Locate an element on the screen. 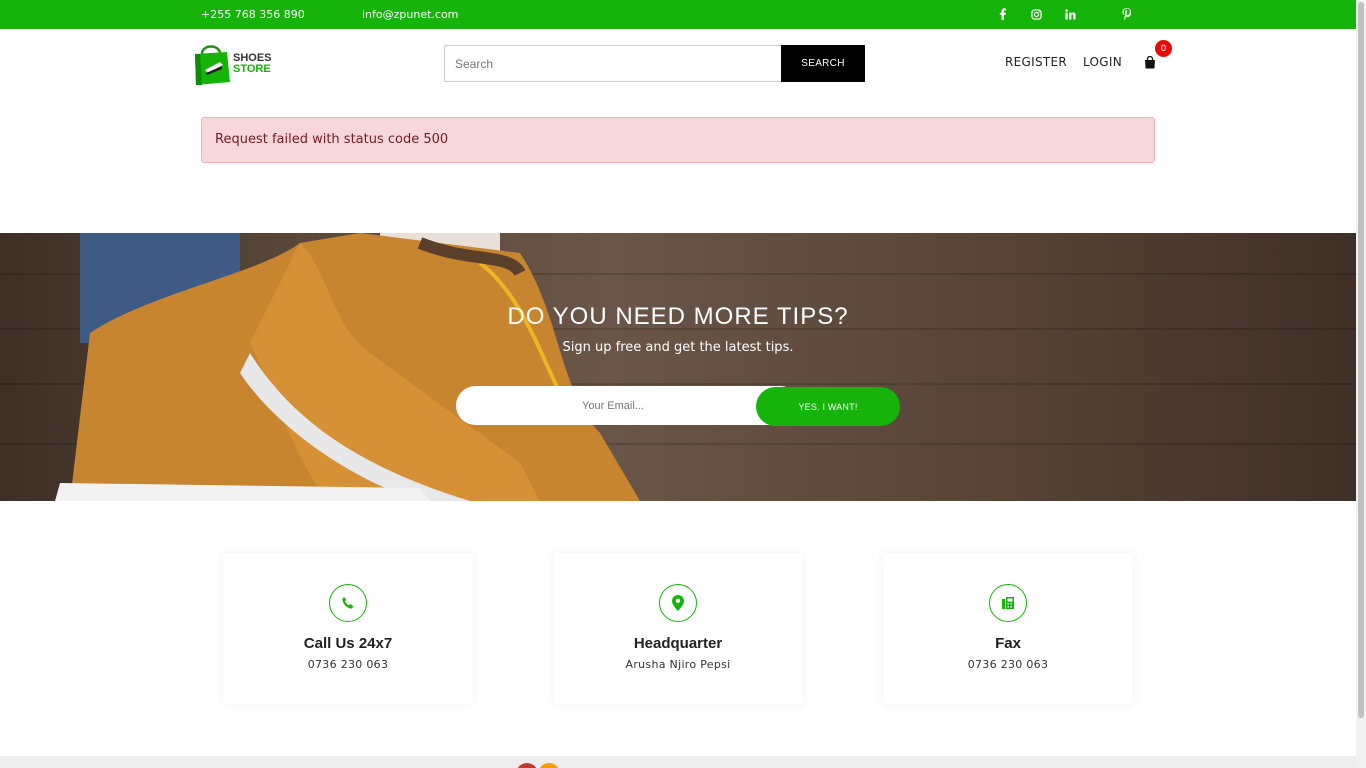  newsletter-email-input is located at coordinates (628, 405).